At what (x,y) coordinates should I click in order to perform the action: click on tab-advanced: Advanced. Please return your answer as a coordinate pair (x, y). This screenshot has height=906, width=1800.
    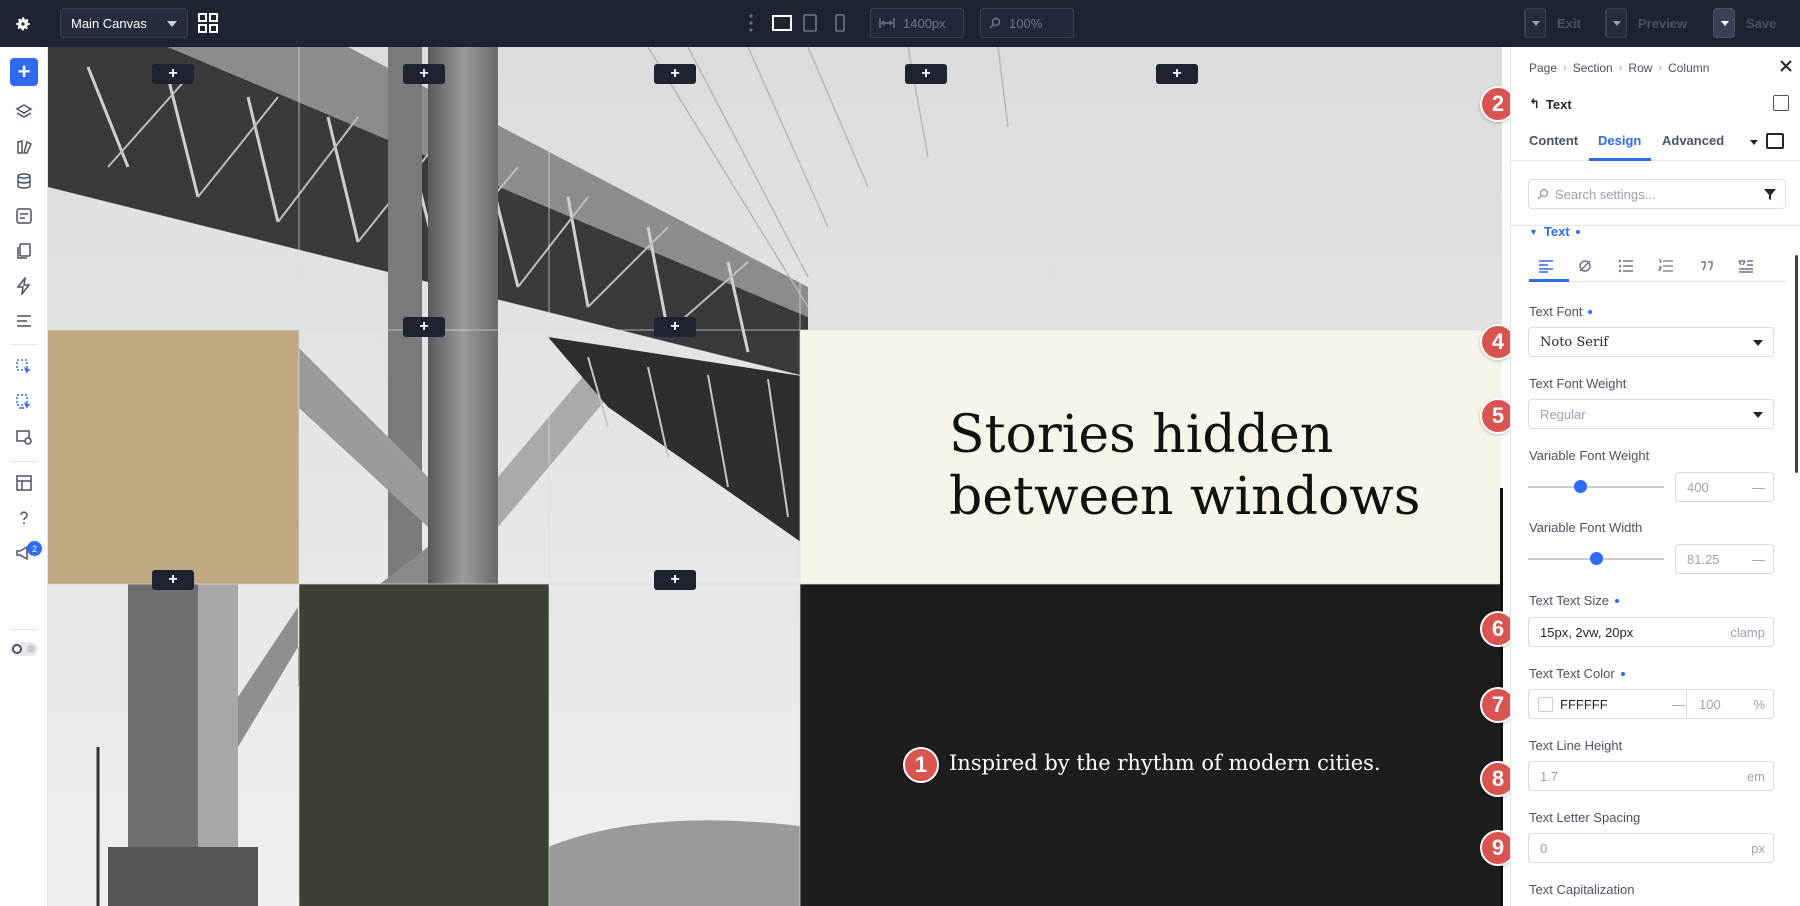
    Looking at the image, I should click on (1693, 140).